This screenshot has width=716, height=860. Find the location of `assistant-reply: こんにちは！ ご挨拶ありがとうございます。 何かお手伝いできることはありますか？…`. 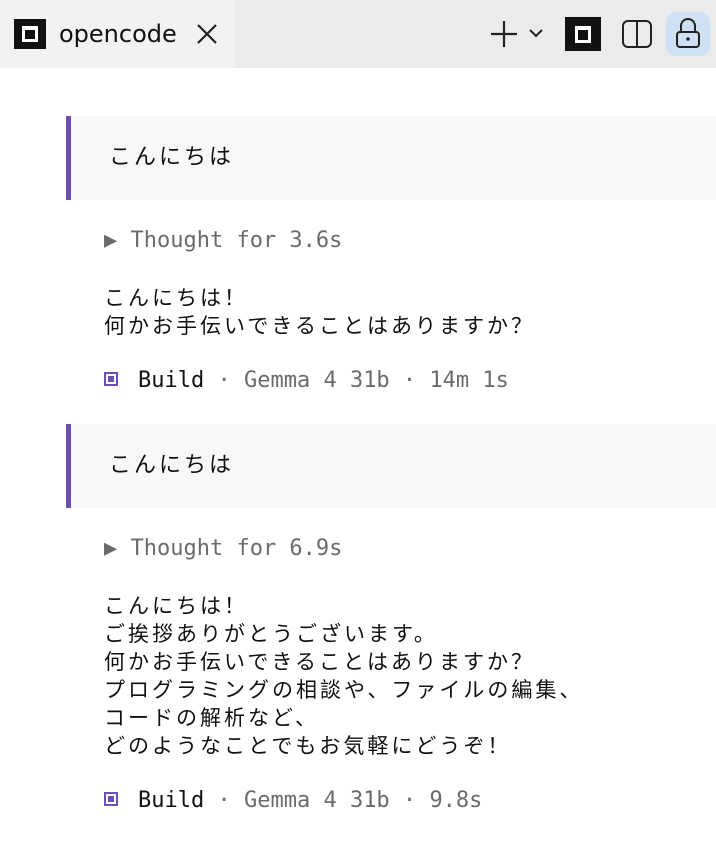

assistant-reply: こんにちは！ ご挨拶ありがとうございます。 何かお手伝いできることはありますか？… is located at coordinates (343, 676).